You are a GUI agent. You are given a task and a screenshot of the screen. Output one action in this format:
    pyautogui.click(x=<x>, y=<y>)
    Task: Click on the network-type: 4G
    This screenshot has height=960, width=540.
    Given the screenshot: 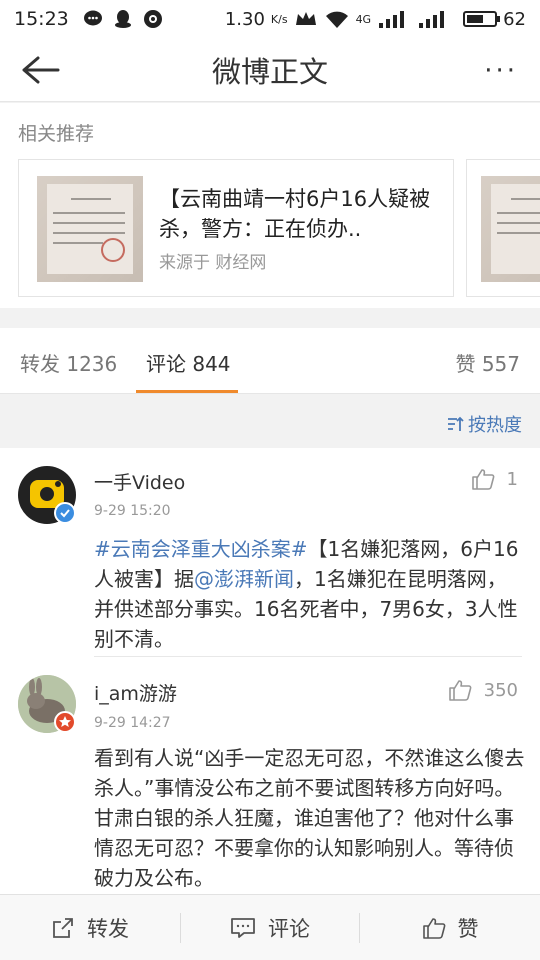 What is the action you would take?
    pyautogui.click(x=363, y=19)
    